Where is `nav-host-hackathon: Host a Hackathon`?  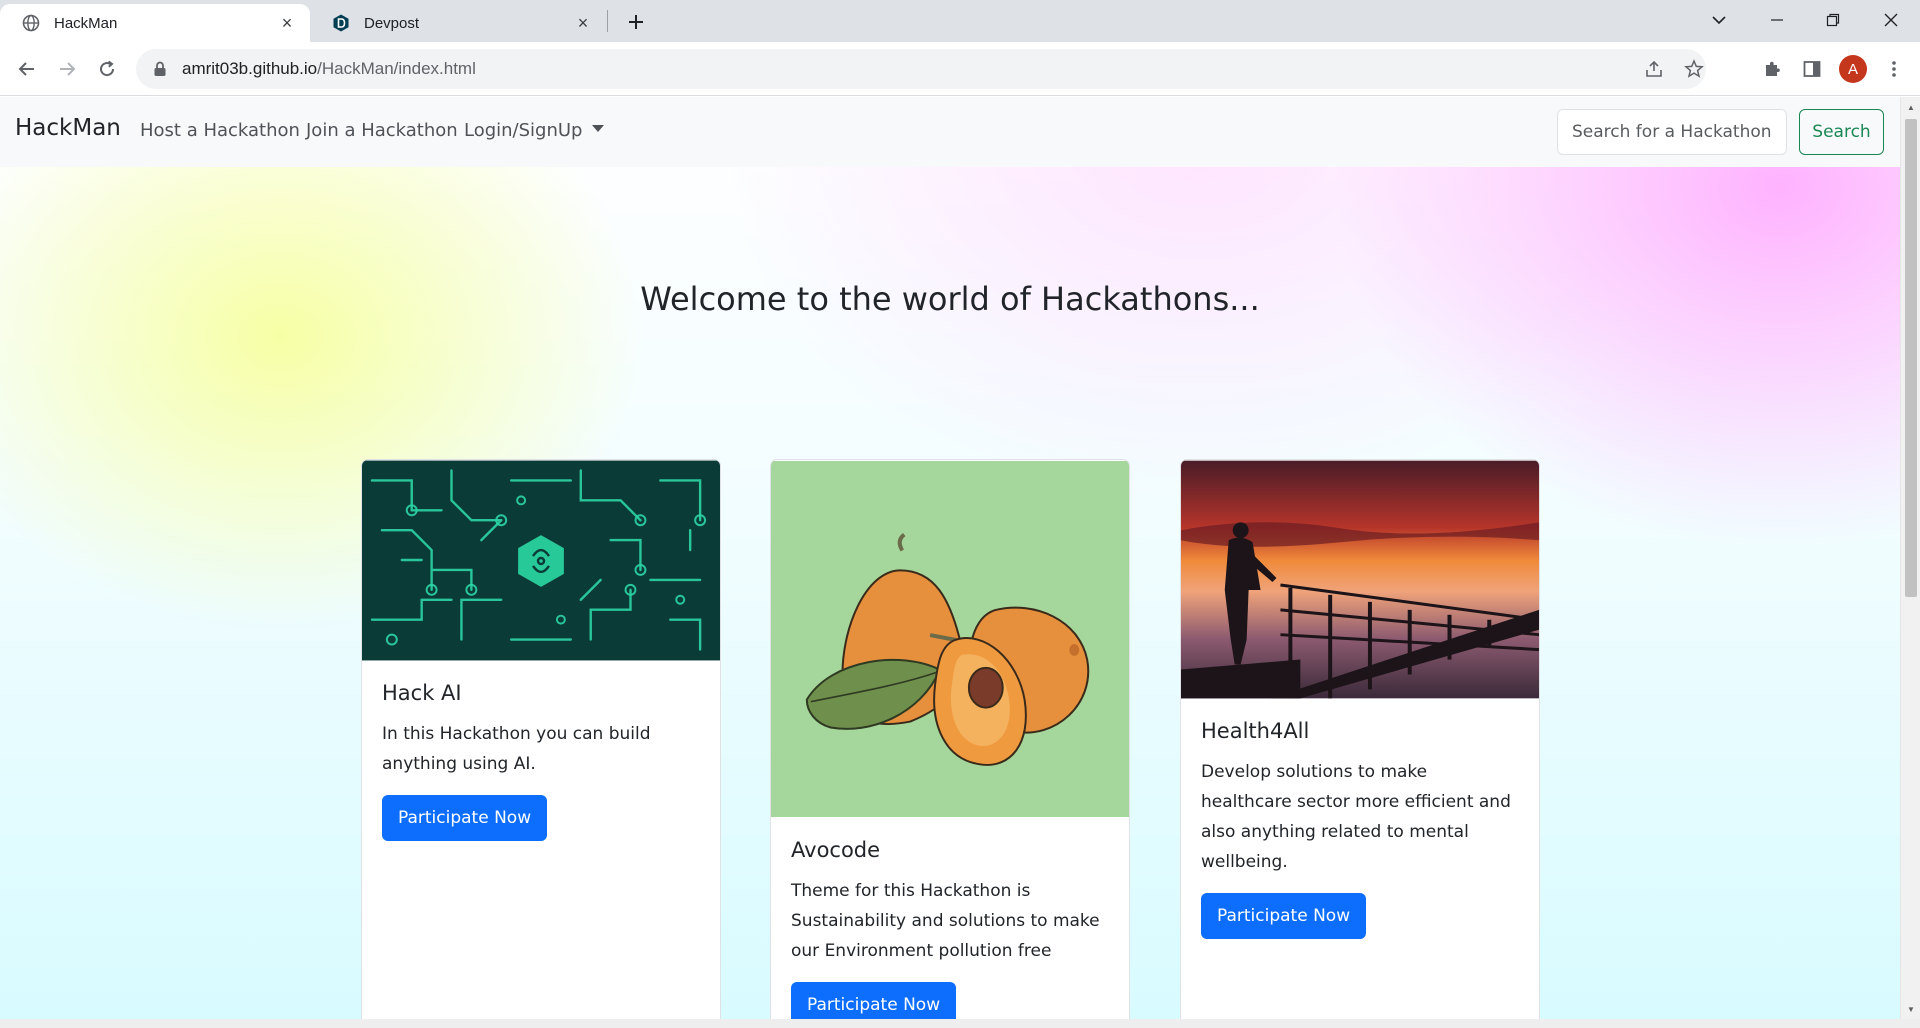
nav-host-hackathon: Host a Hackathon is located at coordinates (220, 130).